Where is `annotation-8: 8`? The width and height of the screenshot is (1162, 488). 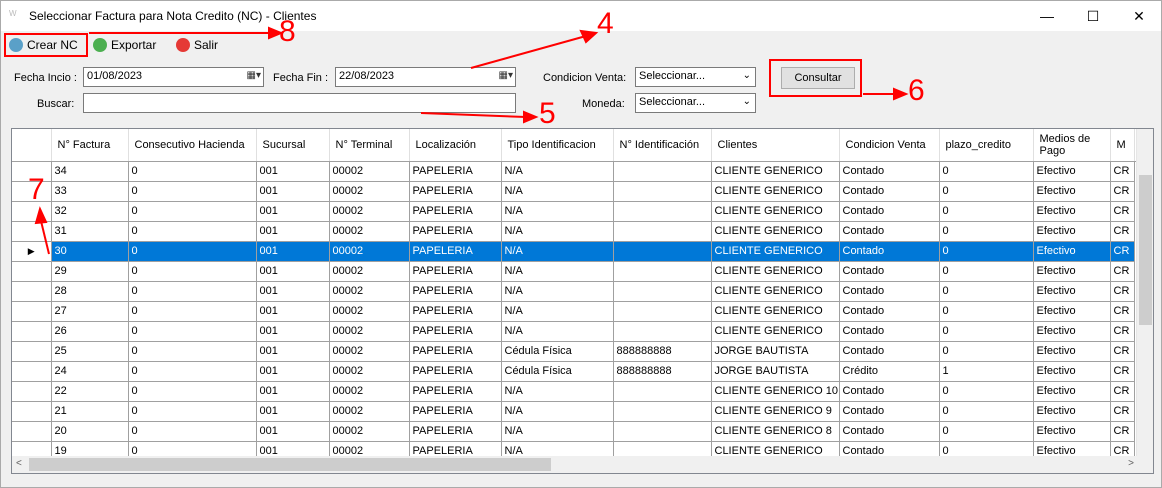
annotation-8: 8 is located at coordinates (287, 31).